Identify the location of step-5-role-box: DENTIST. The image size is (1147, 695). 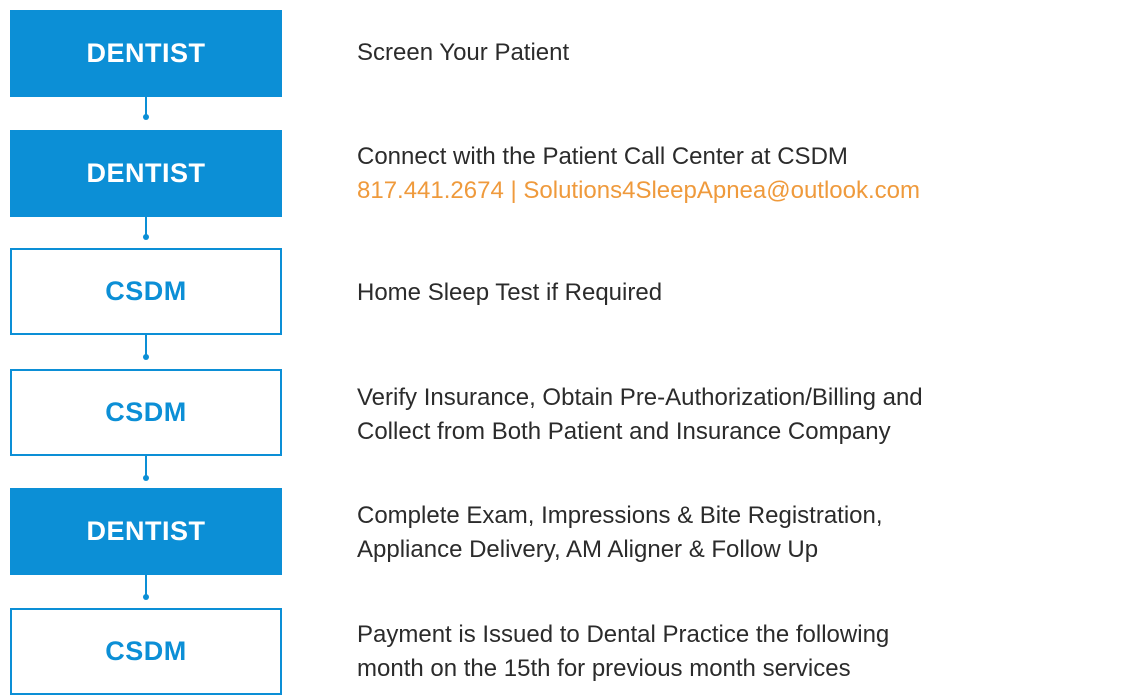
(146, 531).